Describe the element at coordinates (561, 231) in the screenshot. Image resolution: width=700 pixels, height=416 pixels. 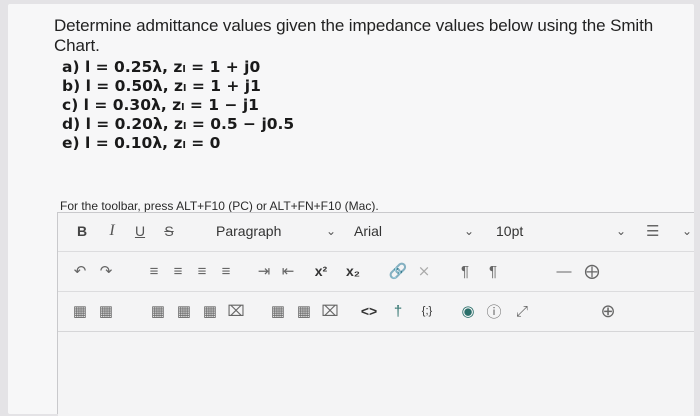
I see `font-size-select: 10pt ⌄` at that location.